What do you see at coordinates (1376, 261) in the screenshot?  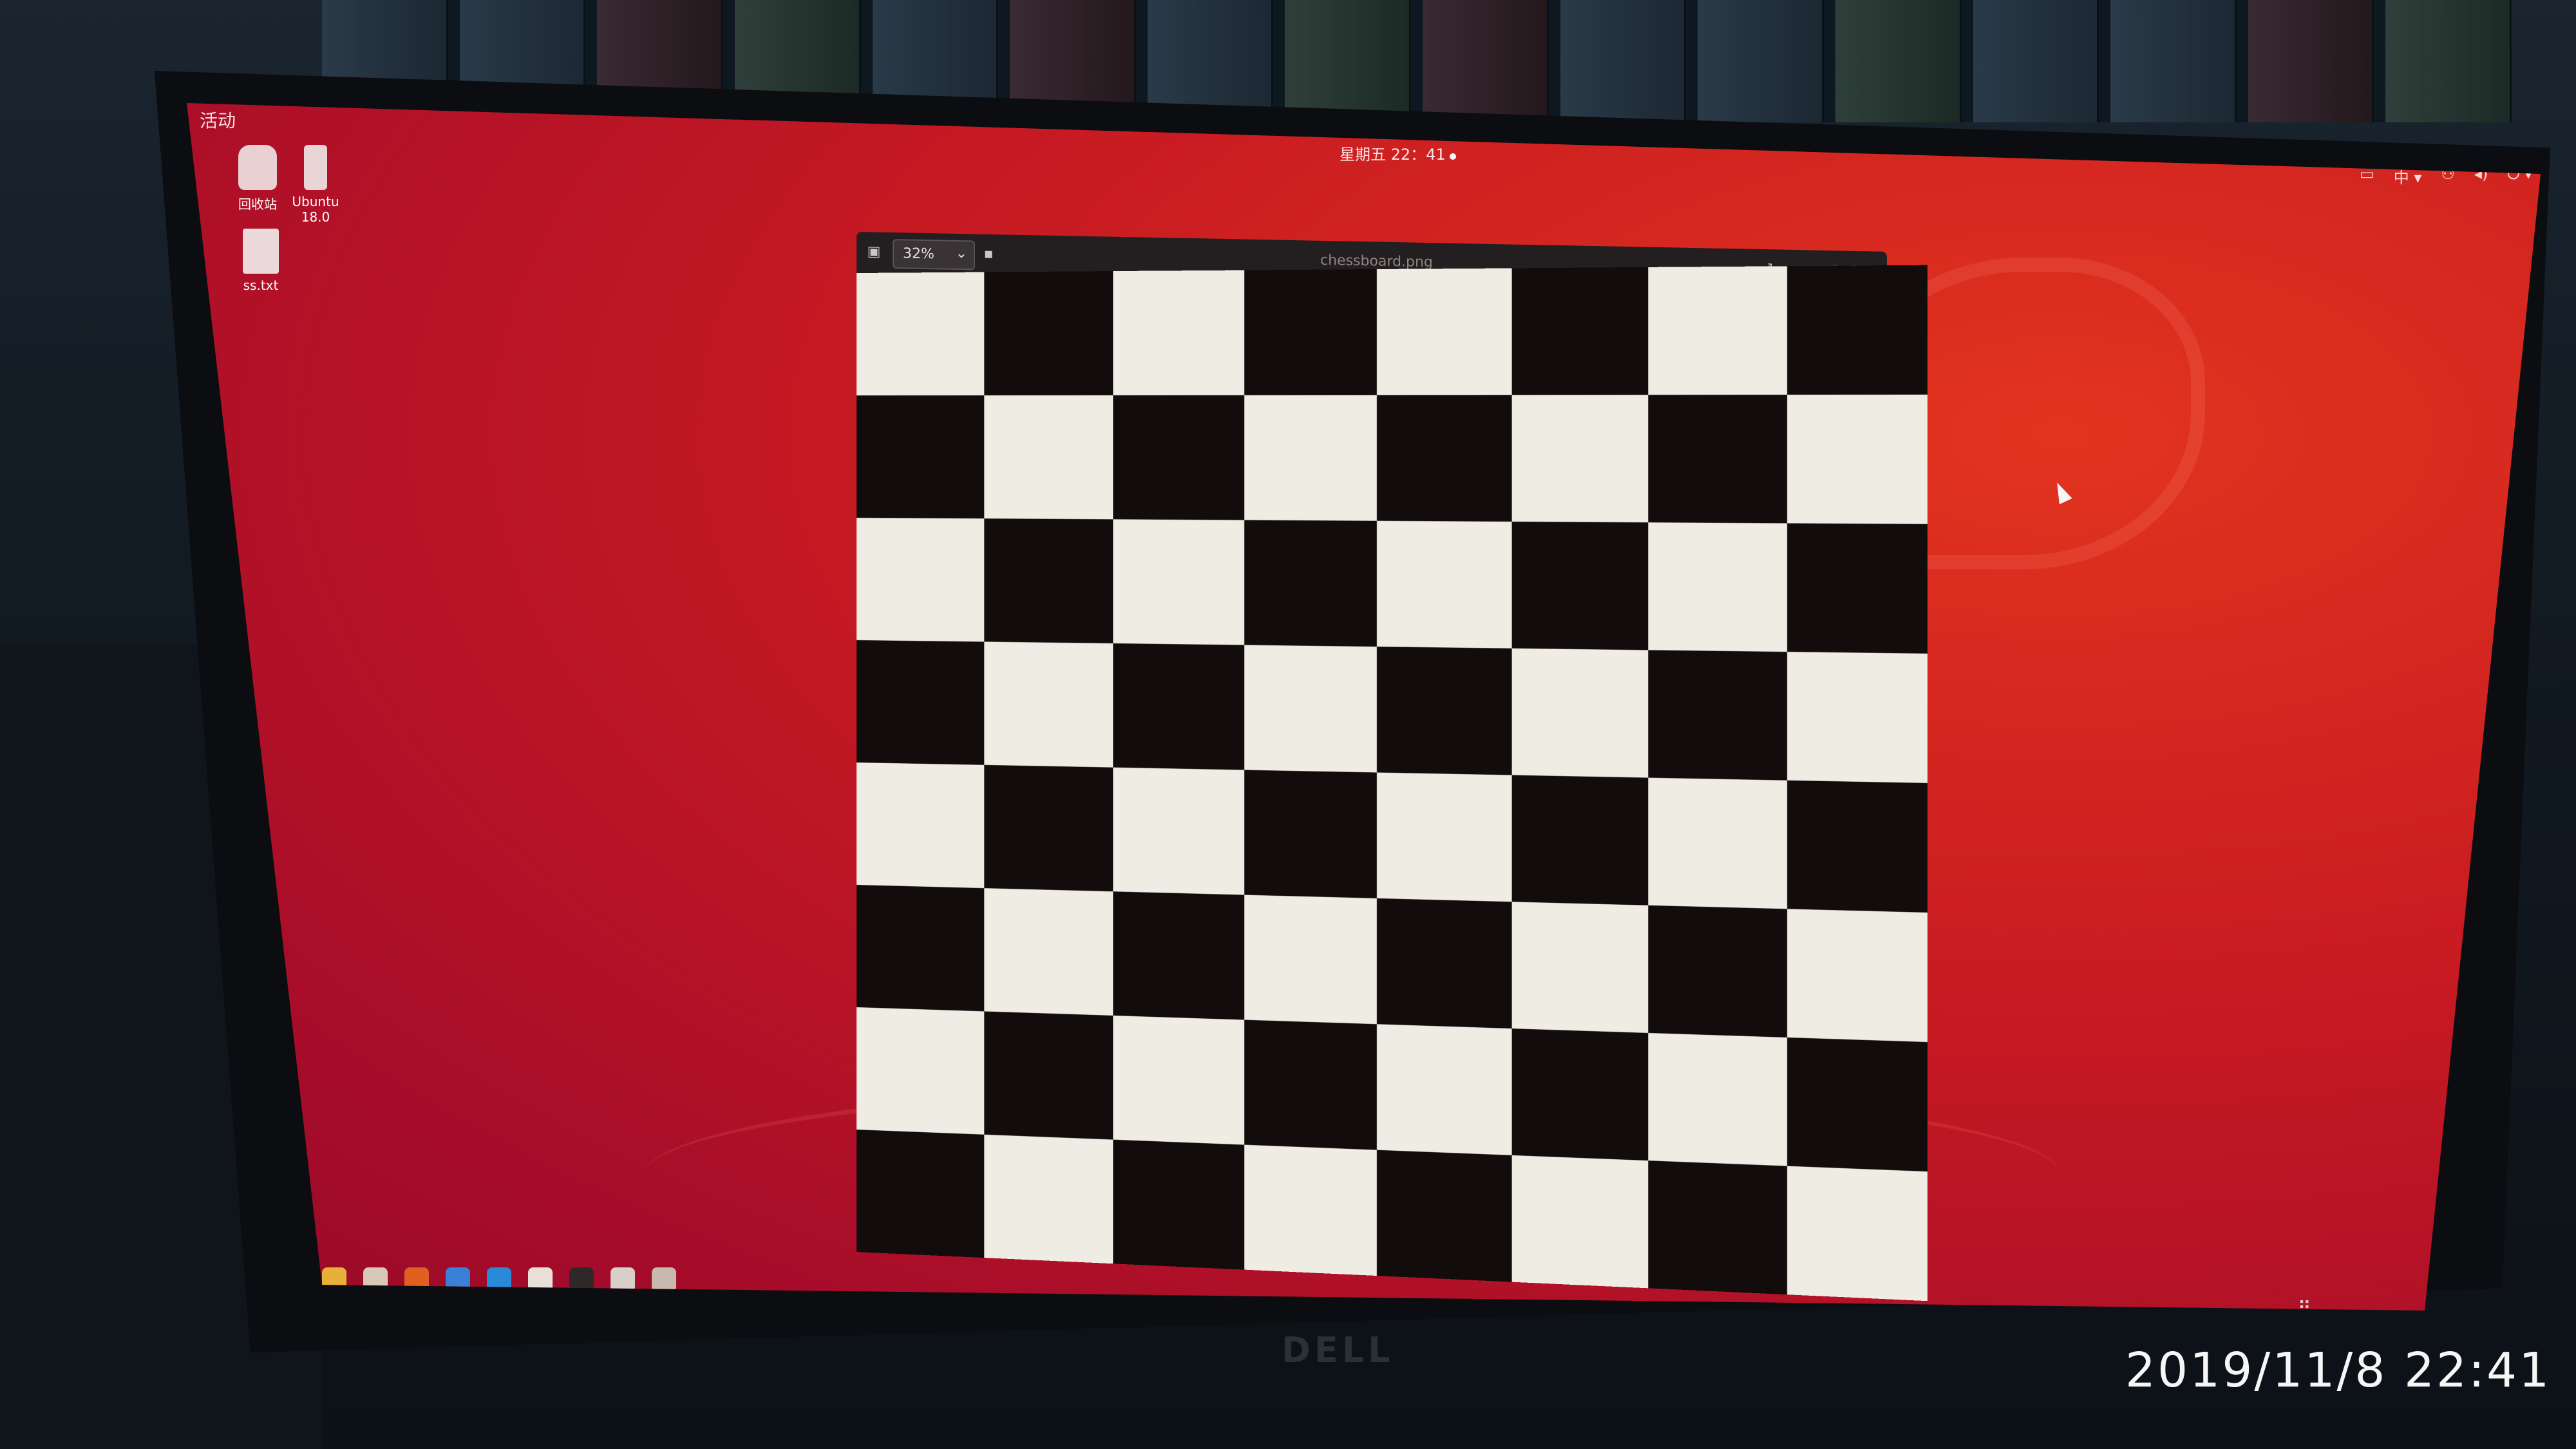 I see `window-title: chessboard.png` at bounding box center [1376, 261].